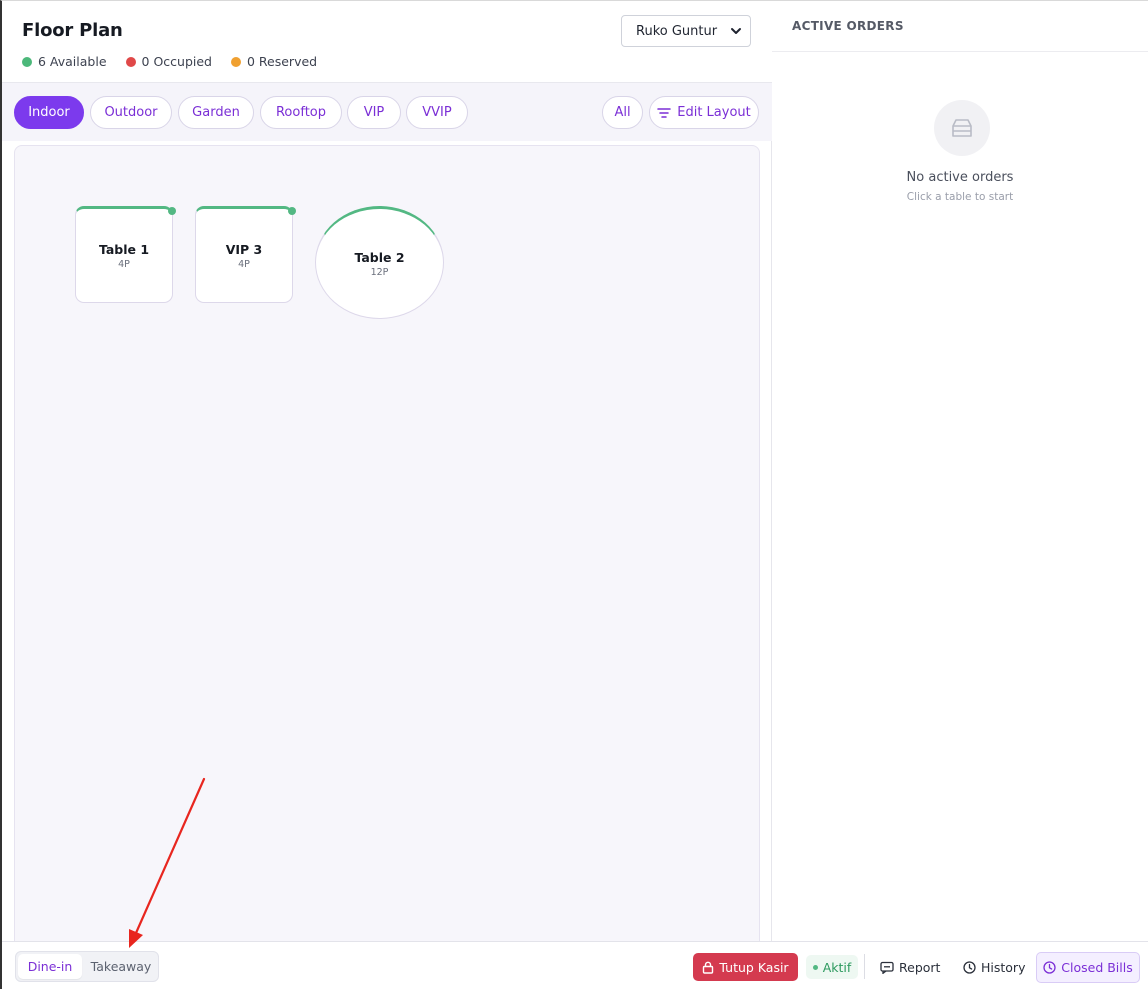 The width and height of the screenshot is (1148, 989). I want to click on closed-bills-button: Closed Bills, so click(1088, 967).